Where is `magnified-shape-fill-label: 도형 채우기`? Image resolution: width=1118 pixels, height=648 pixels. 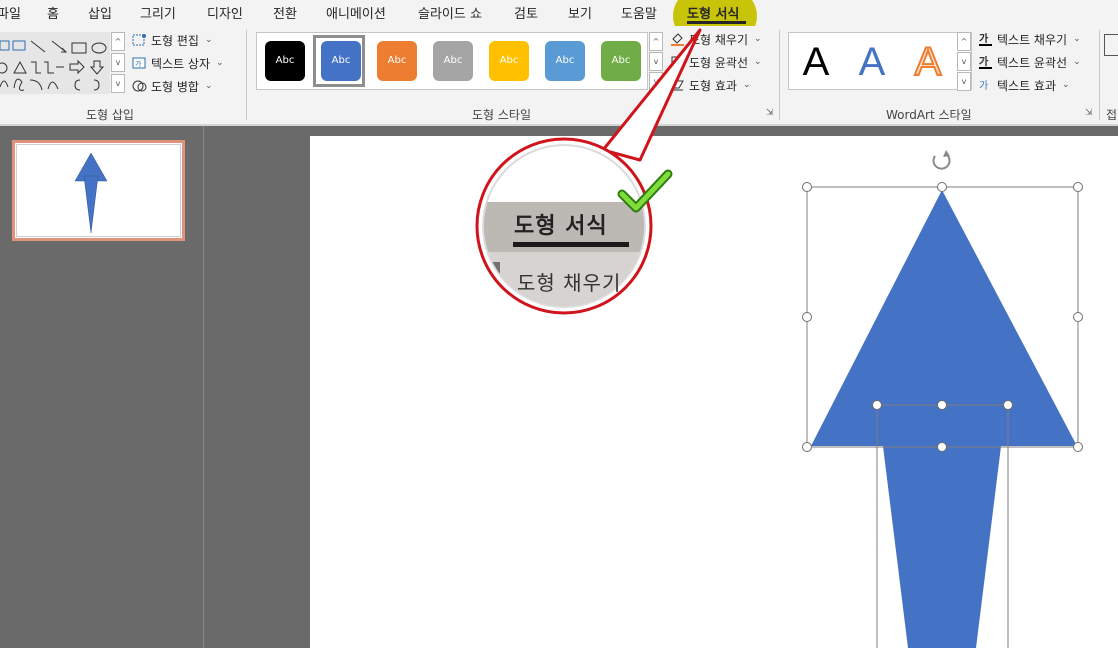 magnified-shape-fill-label: 도형 채우기 is located at coordinates (569, 283).